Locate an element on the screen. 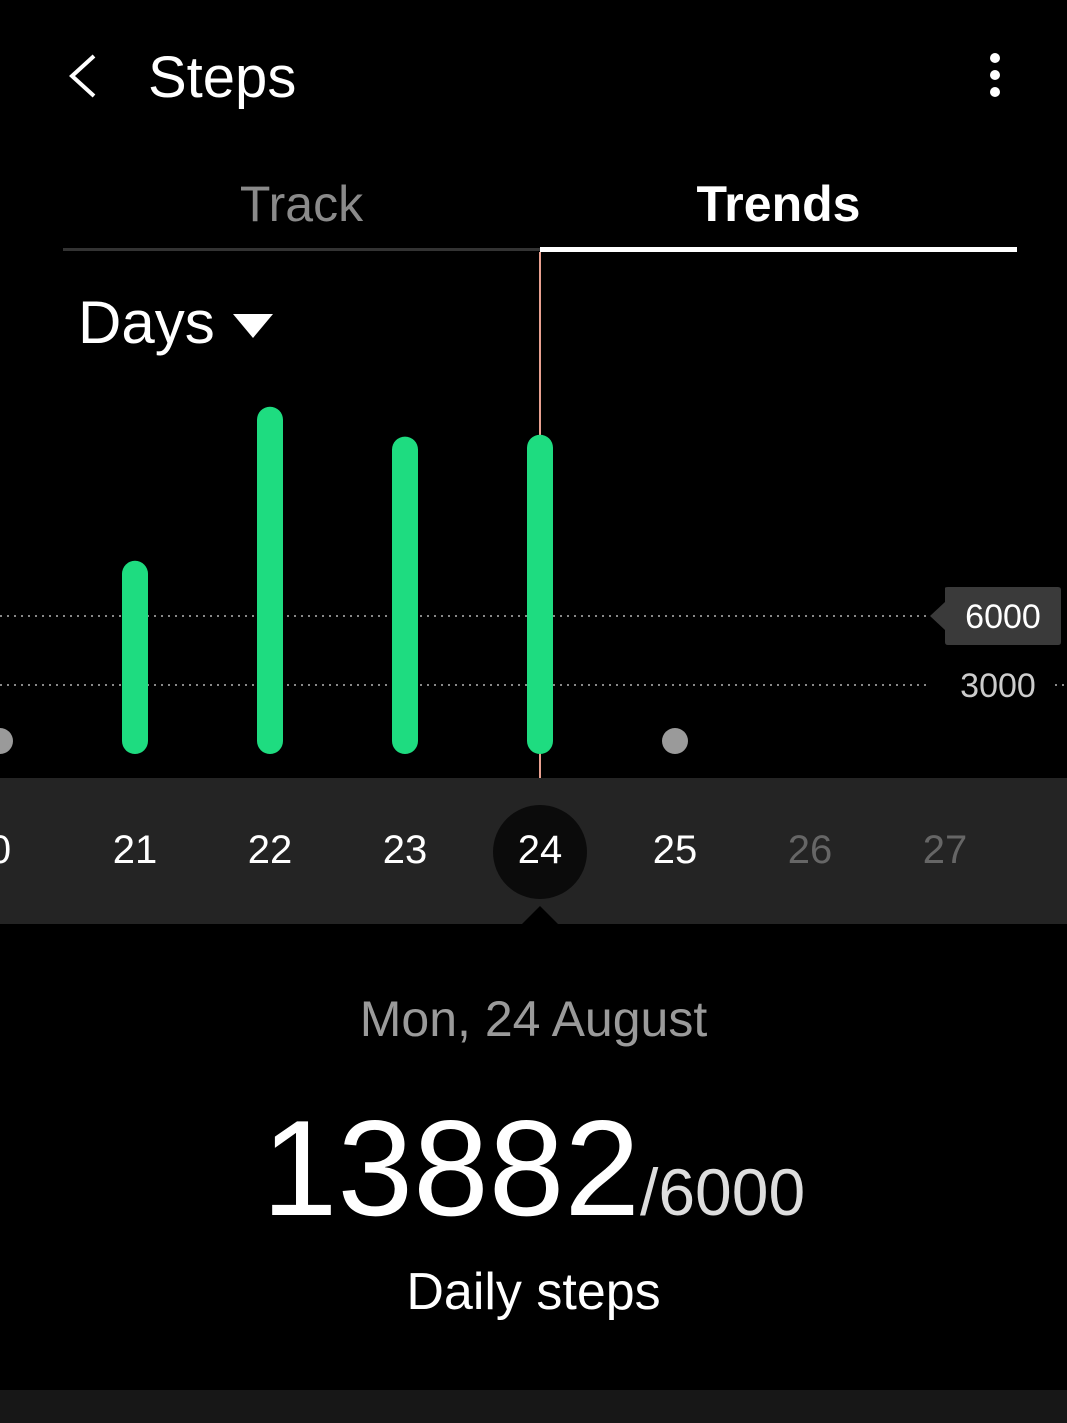 The image size is (1067, 1423). tab-trends: Trends is located at coordinates (778, 204).